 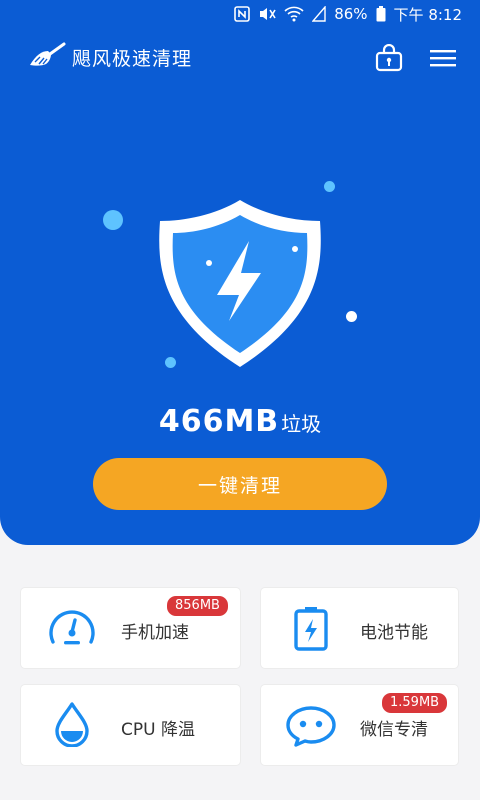 What do you see at coordinates (389, 57) in the screenshot?
I see `lock-bag-icon` at bounding box center [389, 57].